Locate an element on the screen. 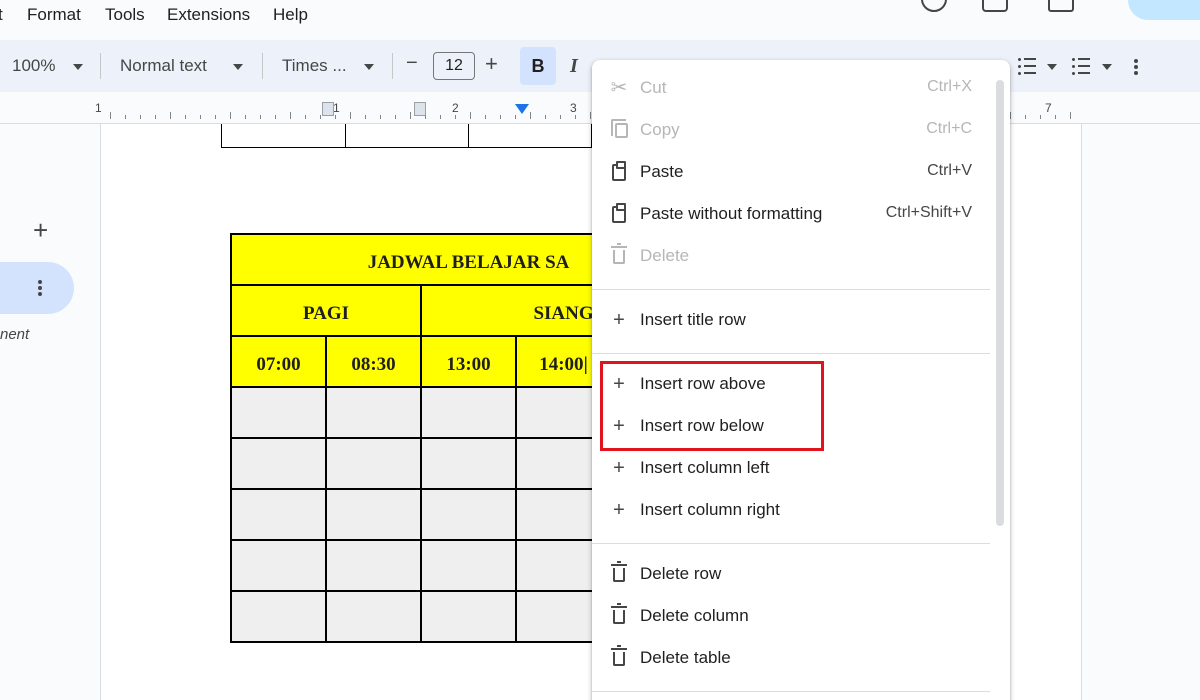  session-label: PAGI is located at coordinates (326, 313).